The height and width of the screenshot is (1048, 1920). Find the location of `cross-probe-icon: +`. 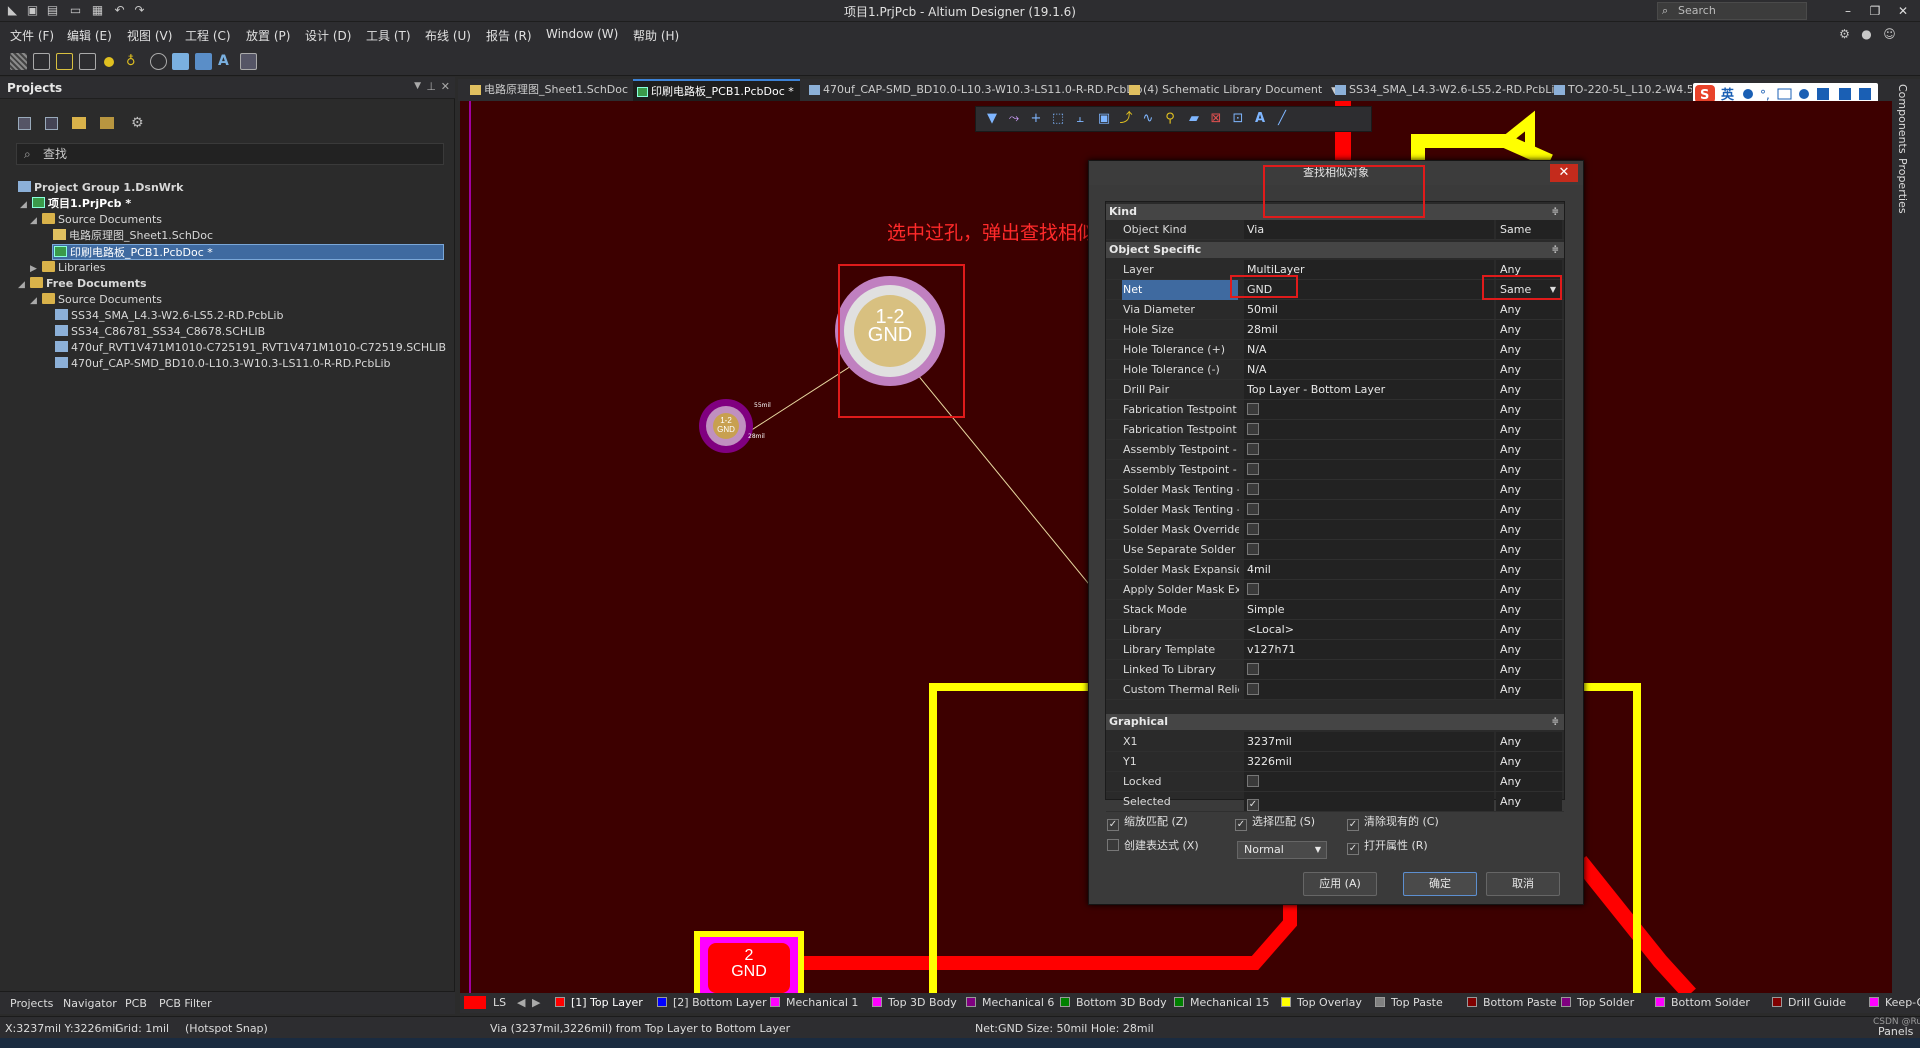

cross-probe-icon: + is located at coordinates (1036, 119).